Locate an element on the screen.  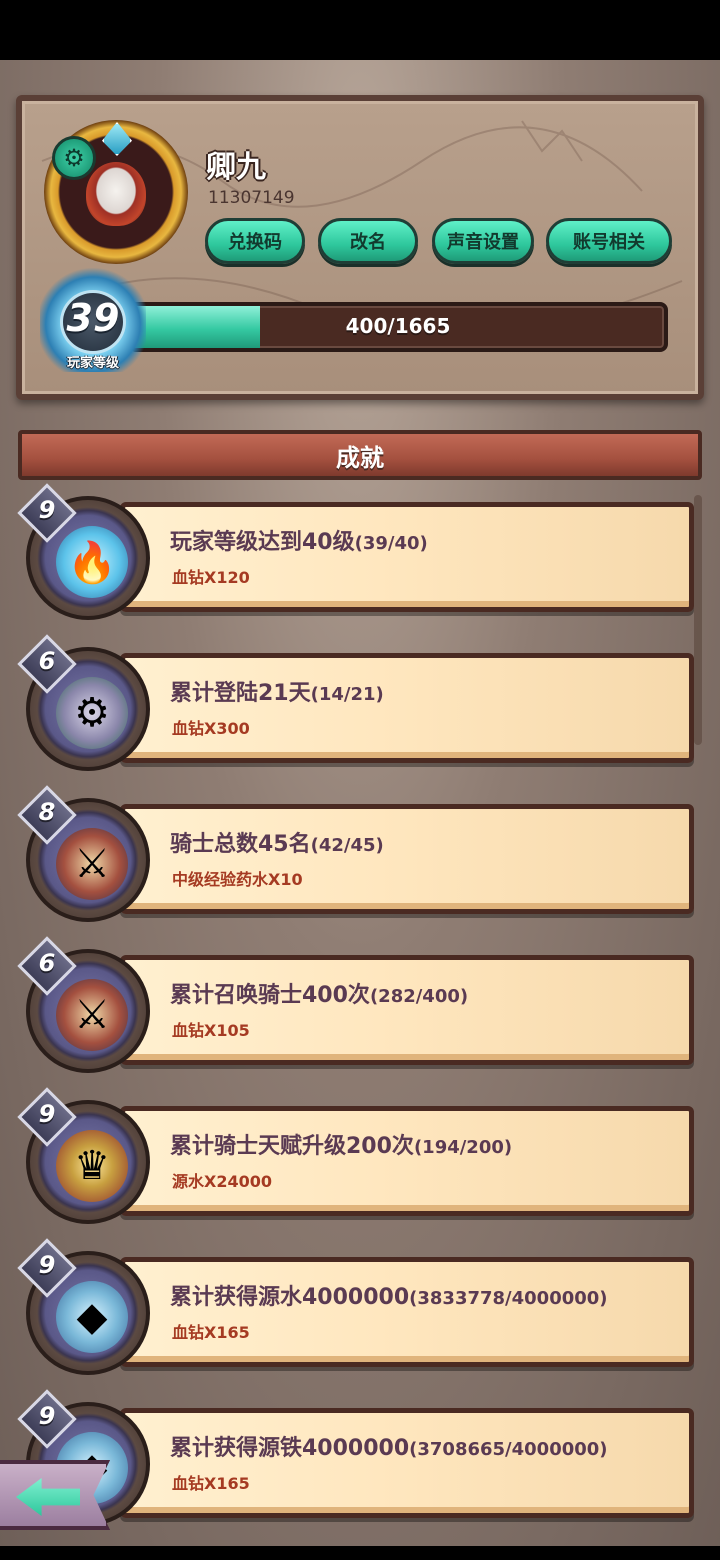
achievement-title: 累计骑士天赋升级200次(194/200) is located at coordinates (341, 1144).